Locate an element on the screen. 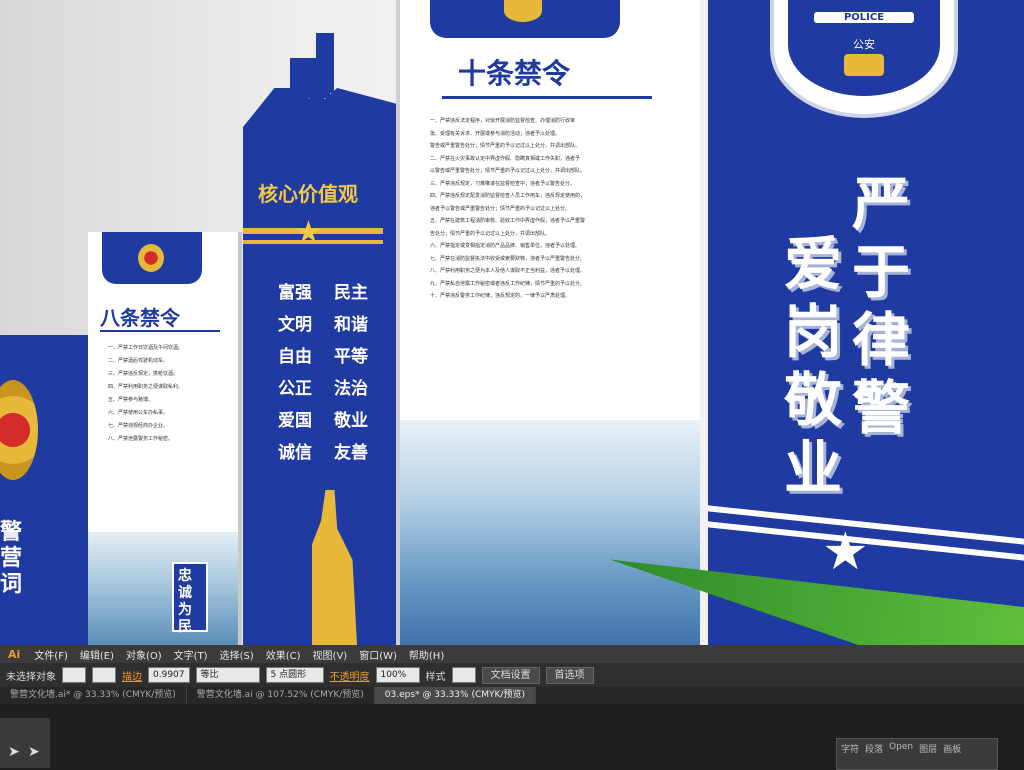 This screenshot has height=770, width=1024. core-value-word: 爱国 is located at coordinates (295, 421).